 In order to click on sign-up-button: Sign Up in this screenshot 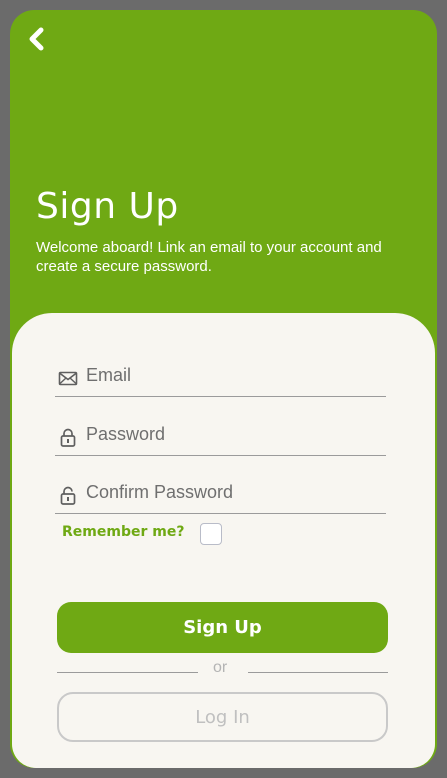, I will do `click(222, 627)`.